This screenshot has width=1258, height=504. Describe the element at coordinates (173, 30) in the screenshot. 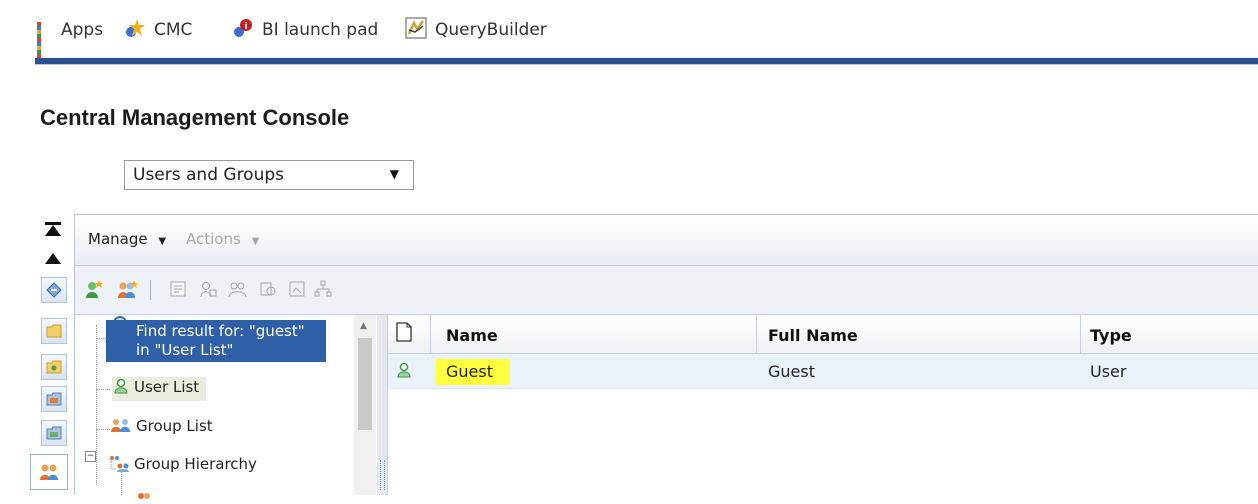

I see `bookmark-label: CMC` at that location.